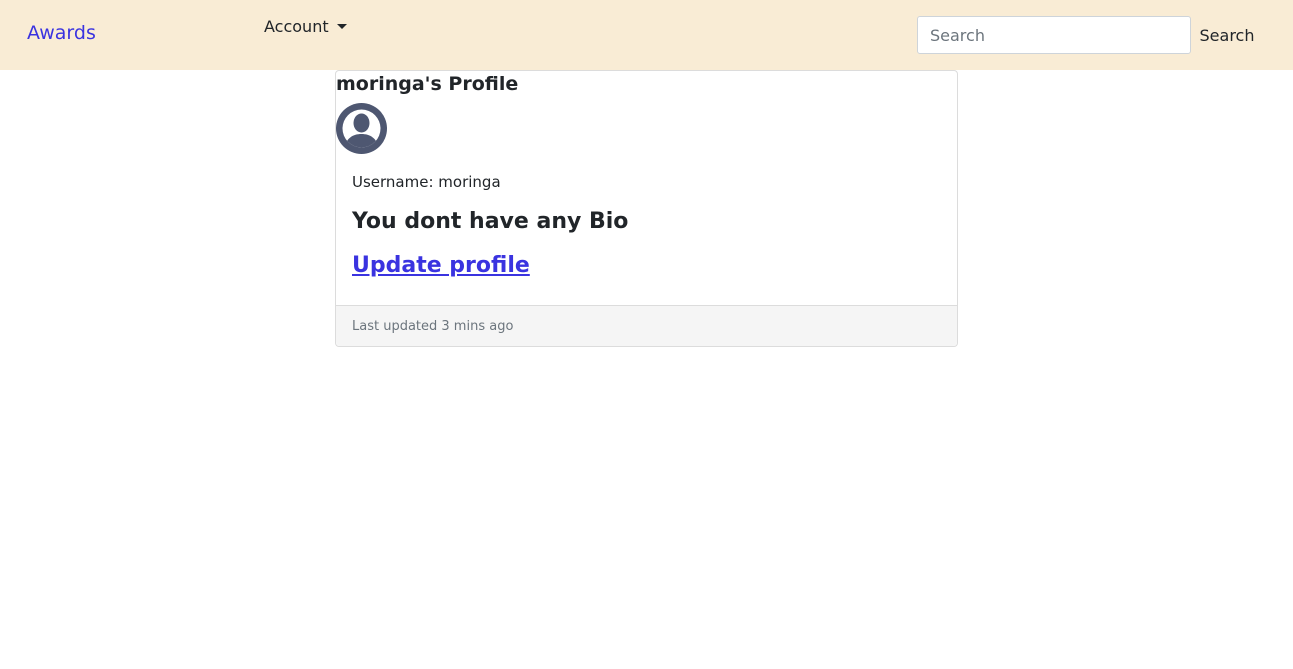 The height and width of the screenshot is (669, 1293). I want to click on card-footer: Last updated 3 mins ago, so click(646, 325).